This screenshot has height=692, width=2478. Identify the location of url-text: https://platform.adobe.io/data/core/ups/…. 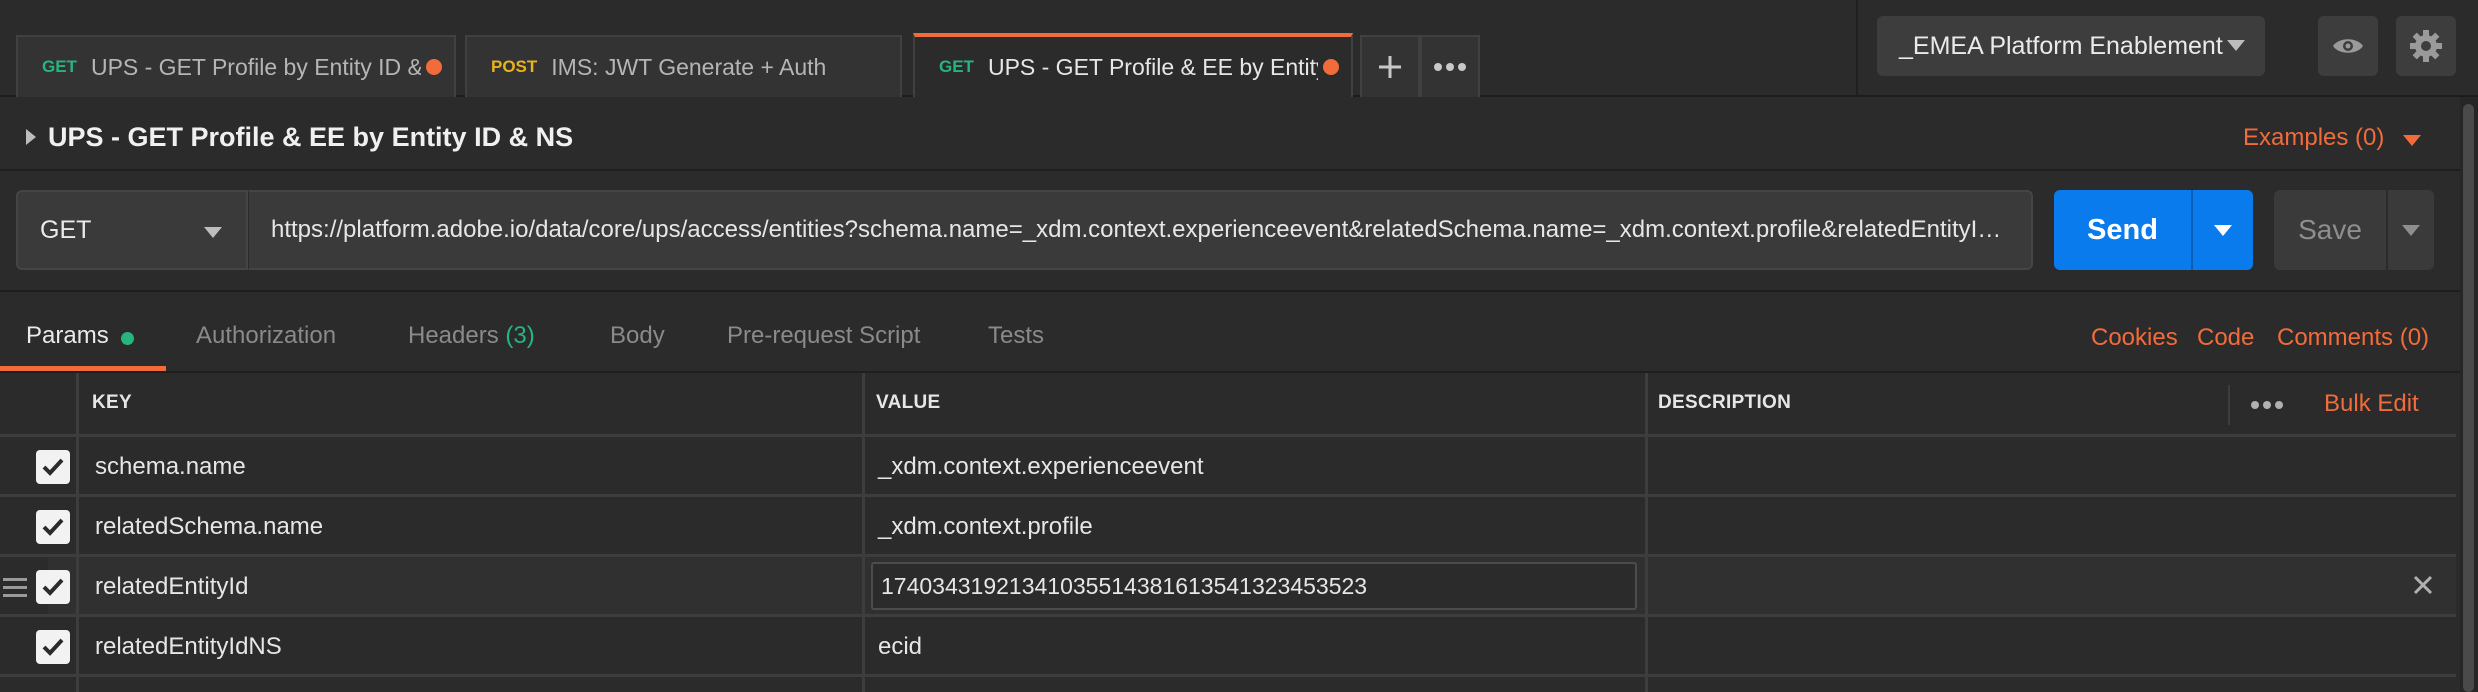
(1141, 229).